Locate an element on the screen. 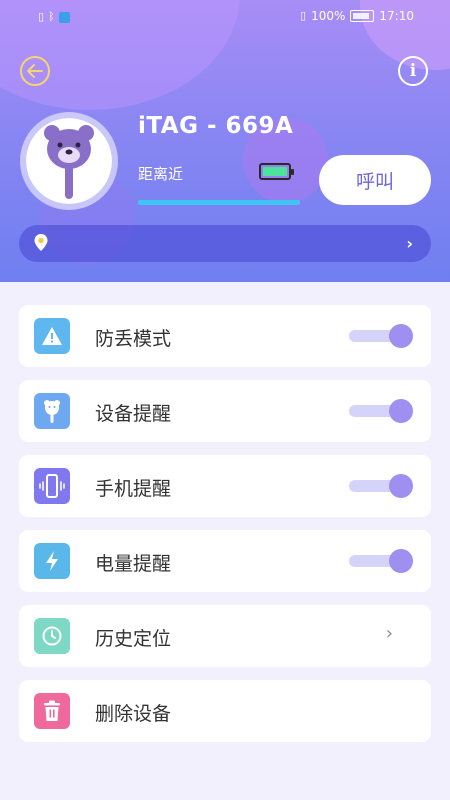  battery-percent: 100% is located at coordinates (328, 16).